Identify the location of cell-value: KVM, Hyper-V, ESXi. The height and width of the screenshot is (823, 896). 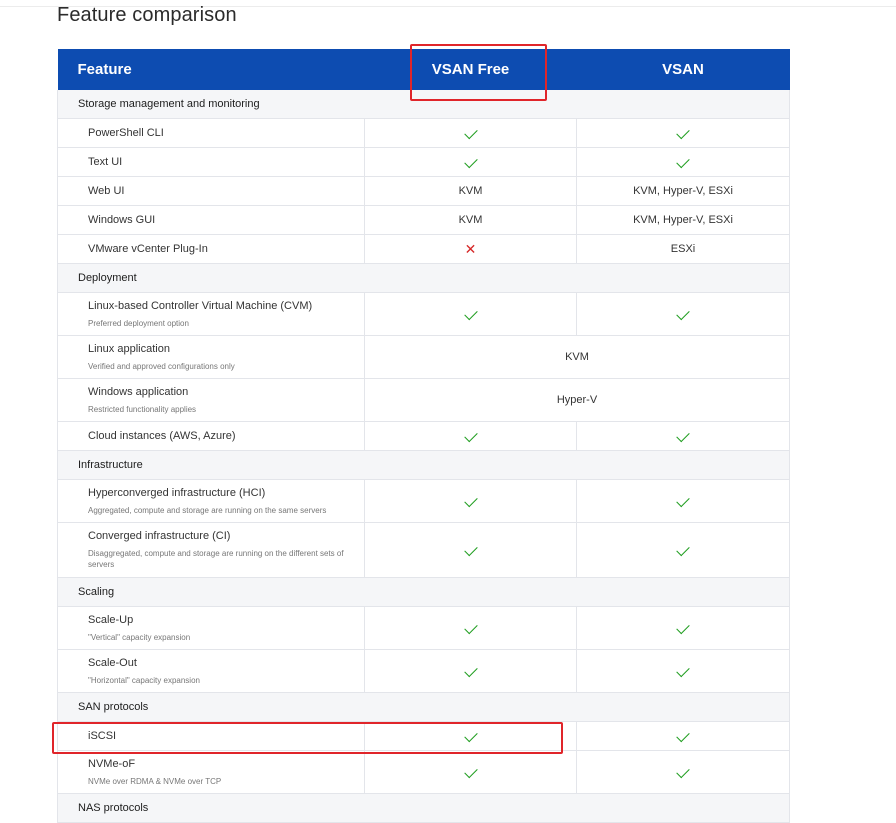
(683, 220).